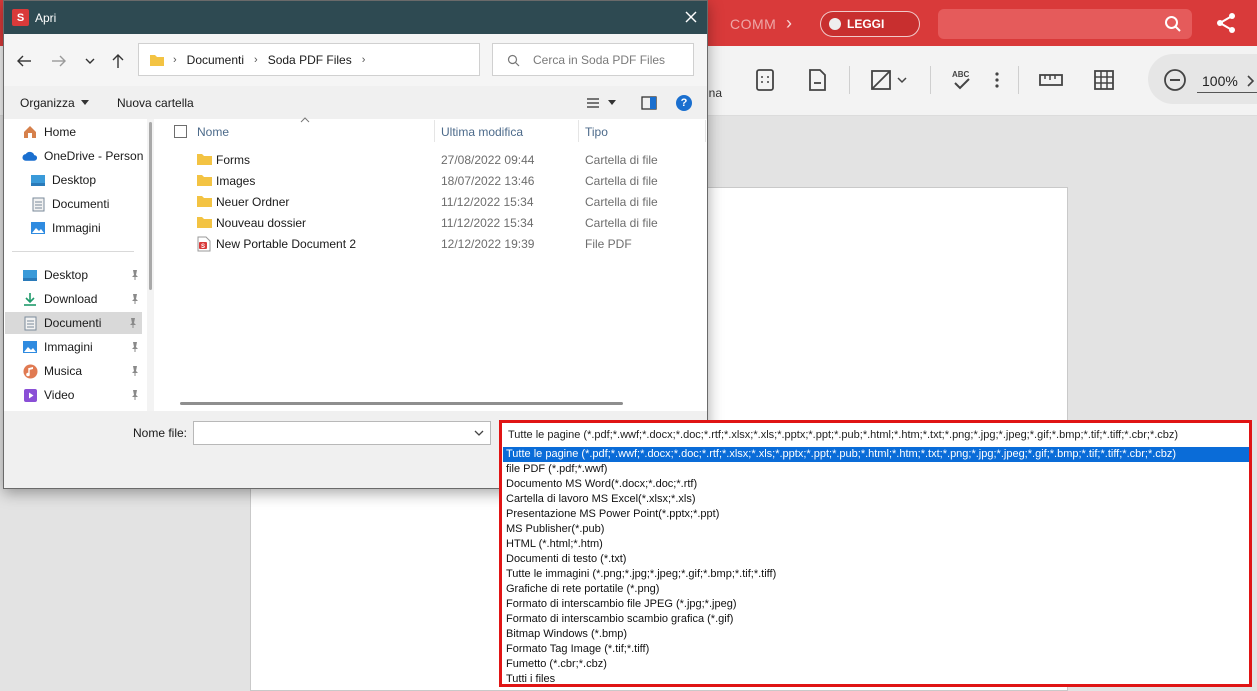 This screenshot has width=1257, height=691. What do you see at coordinates (24, 61) in the screenshot?
I see `back-button` at bounding box center [24, 61].